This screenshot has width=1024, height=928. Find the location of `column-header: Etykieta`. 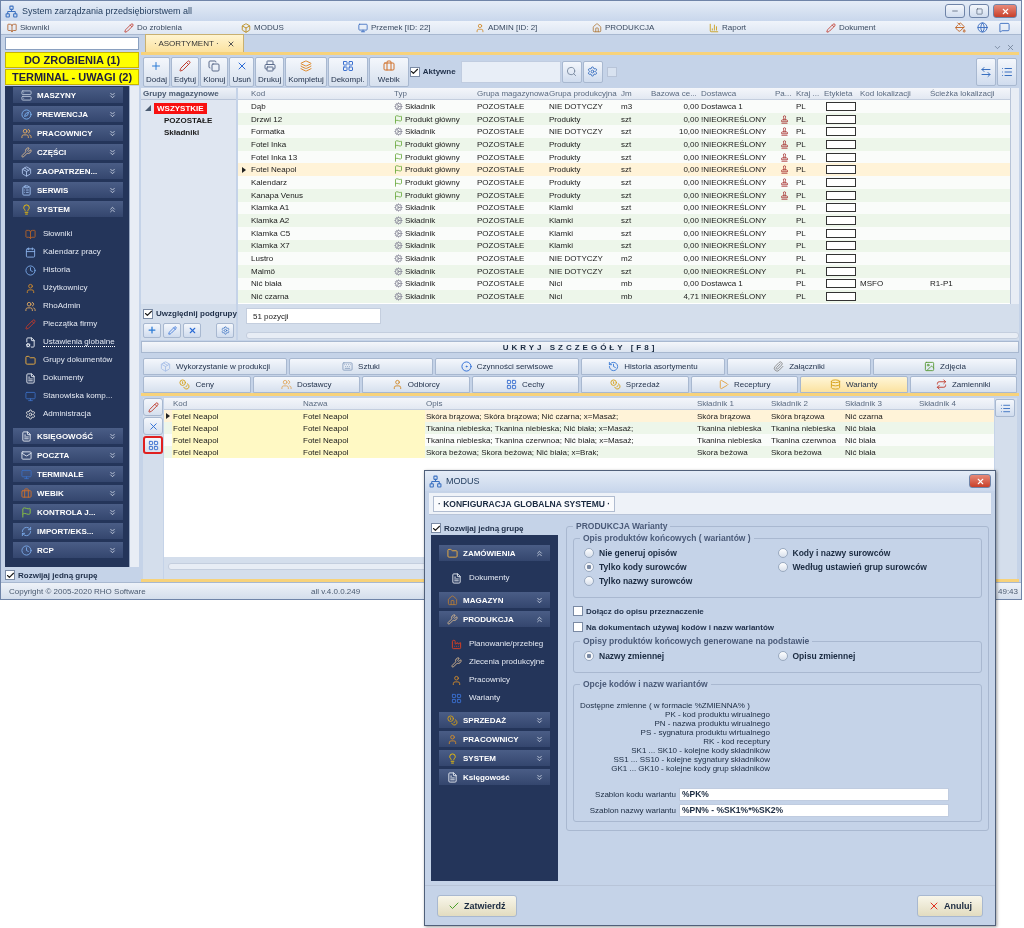

column-header: Etykieta is located at coordinates (841, 93).